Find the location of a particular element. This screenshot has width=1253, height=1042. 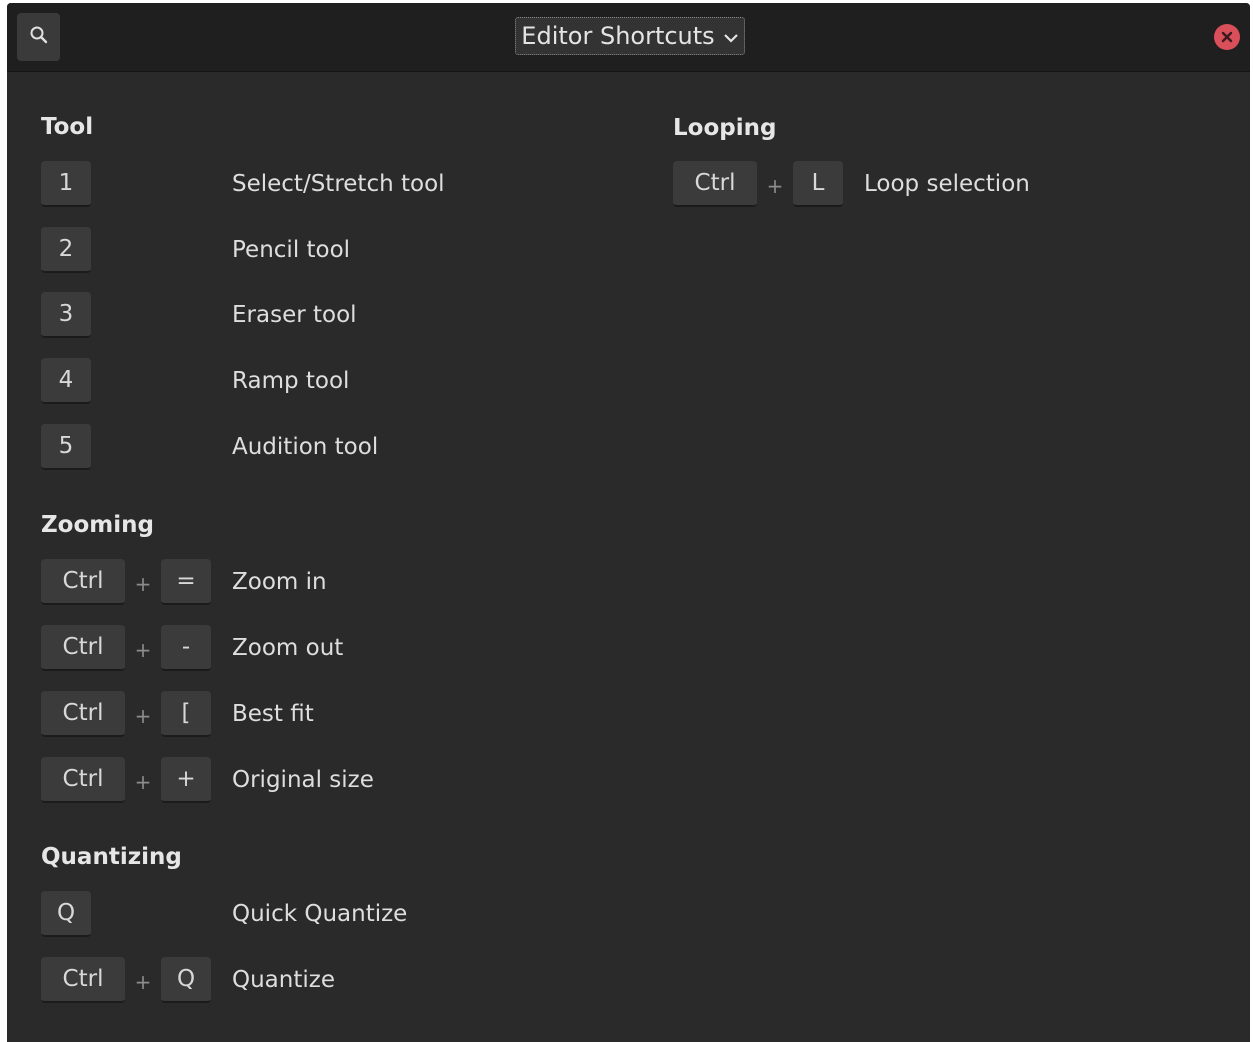

header-bar: Editor Shortcuts is located at coordinates (628, 37).